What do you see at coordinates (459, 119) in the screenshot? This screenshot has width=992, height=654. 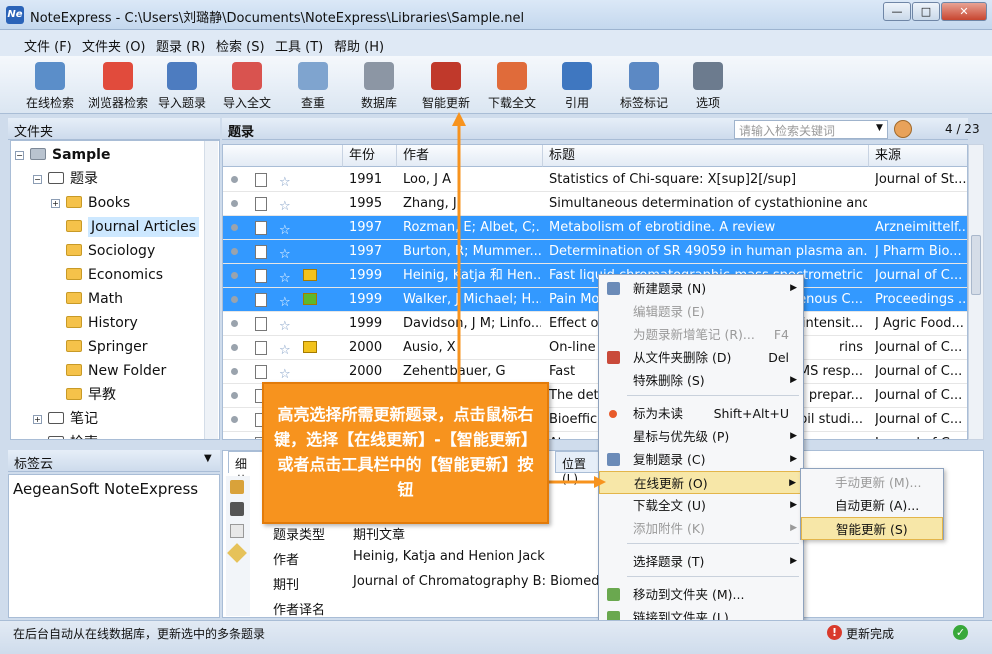 I see `arrow-head-toolbar` at bounding box center [459, 119].